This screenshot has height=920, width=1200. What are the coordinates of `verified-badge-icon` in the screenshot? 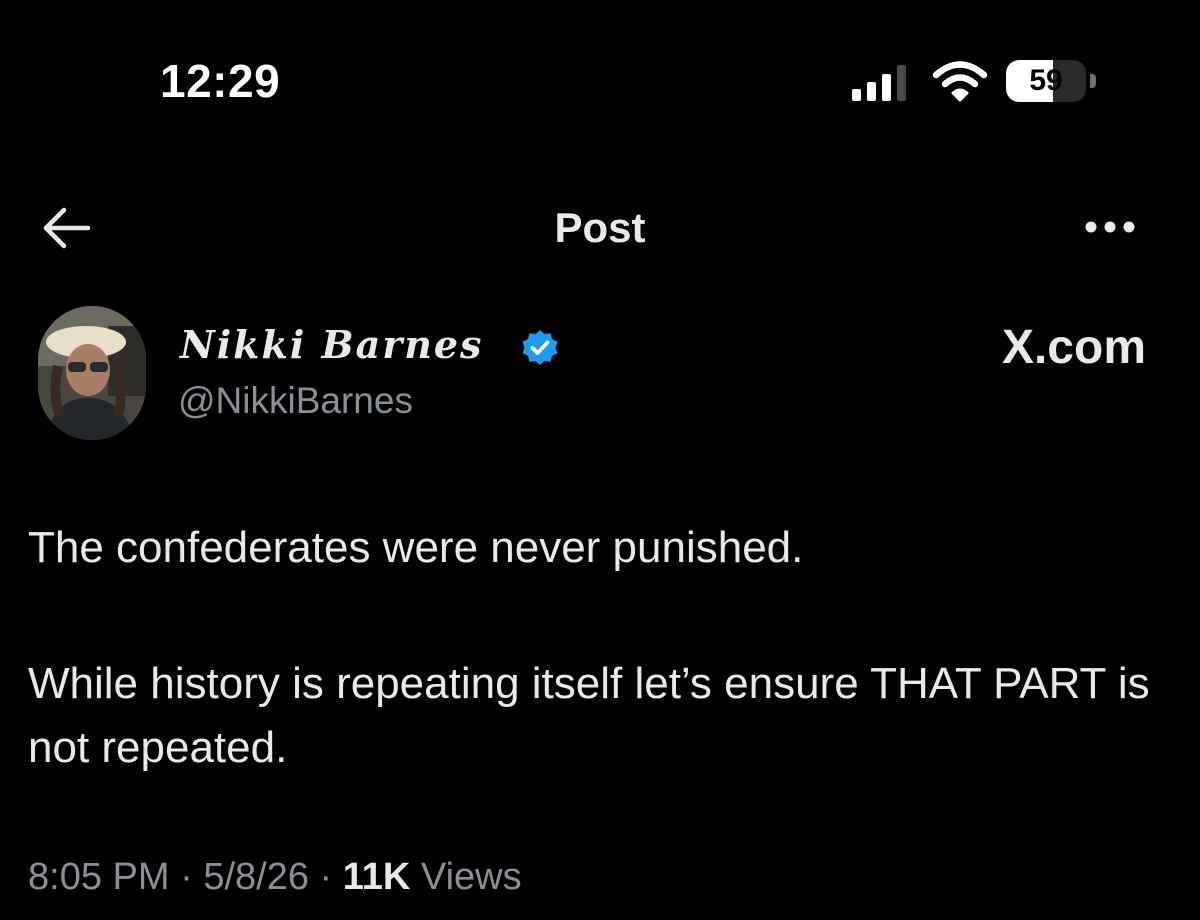 It's located at (540, 347).